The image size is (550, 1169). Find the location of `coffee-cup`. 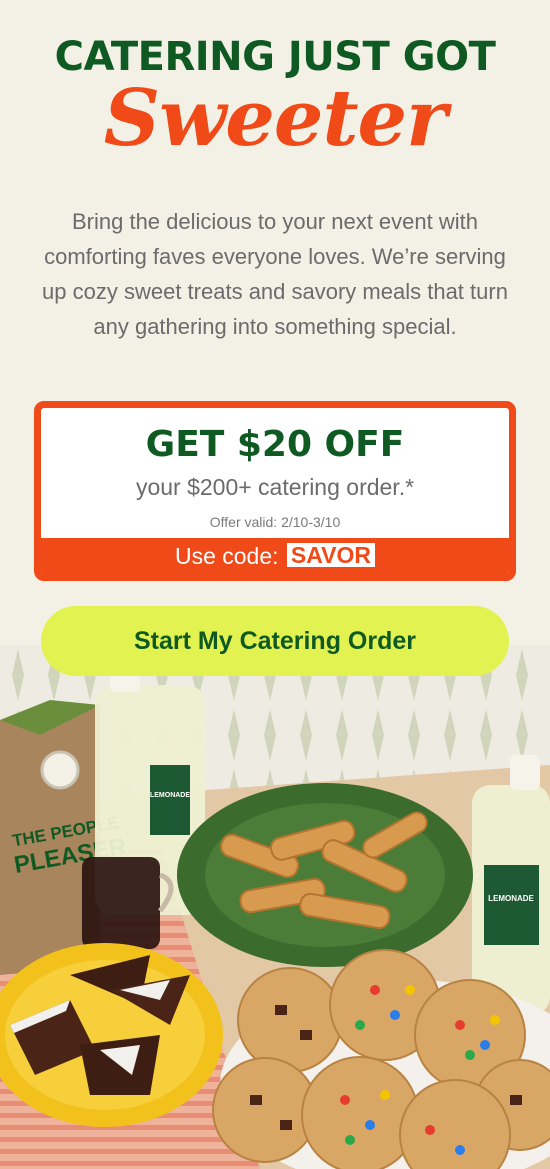

coffee-cup is located at coordinates (128, 903).